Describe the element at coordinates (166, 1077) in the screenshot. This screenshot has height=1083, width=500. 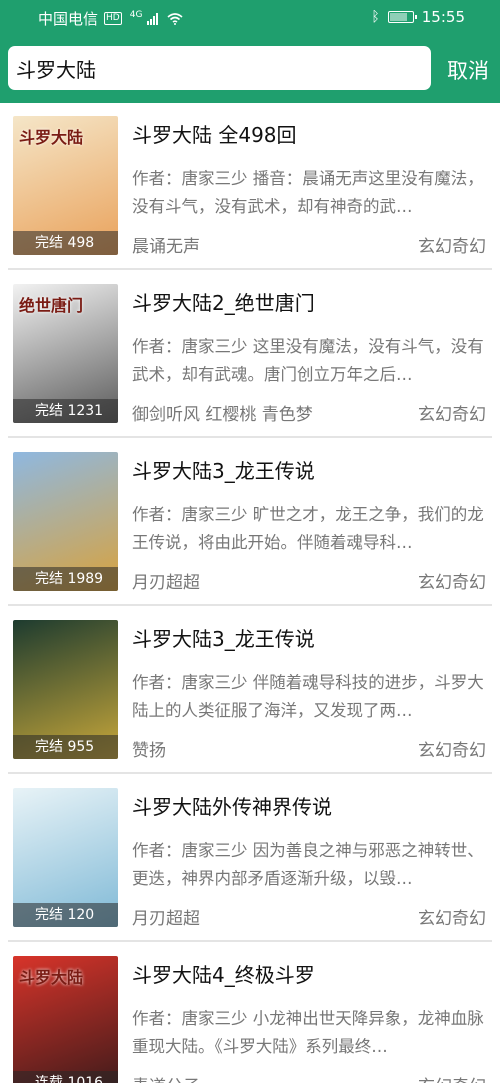
I see `book-narrator: 青道公子` at that location.